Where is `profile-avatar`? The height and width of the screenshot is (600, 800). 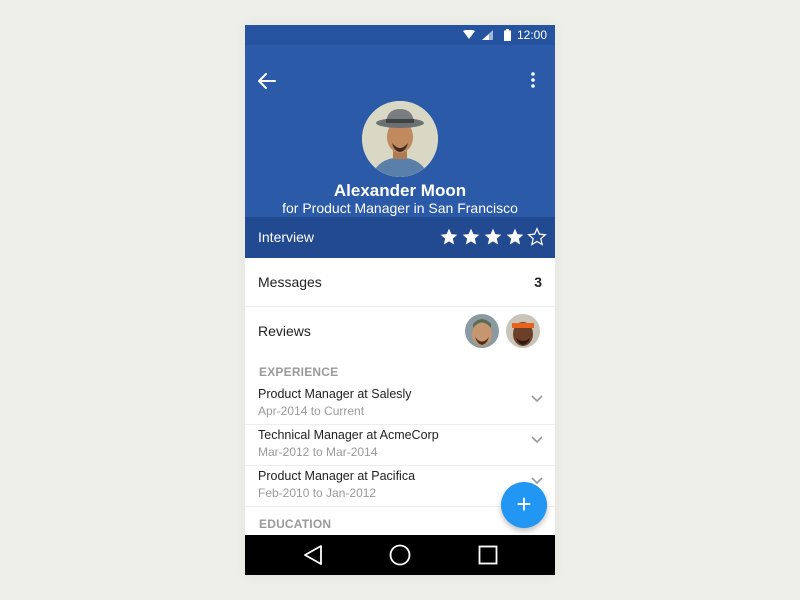
profile-avatar is located at coordinates (400, 139).